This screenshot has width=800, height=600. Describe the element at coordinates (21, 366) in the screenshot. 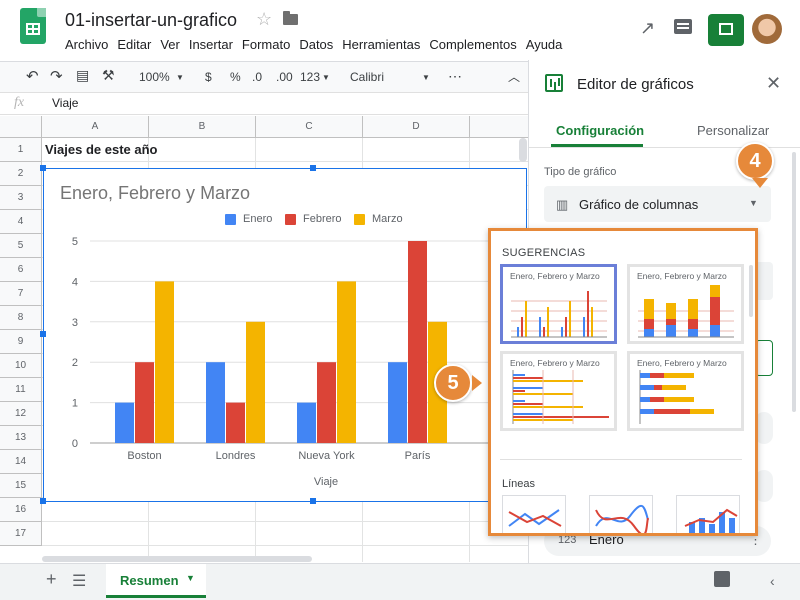

I see `row-header: 10` at that location.